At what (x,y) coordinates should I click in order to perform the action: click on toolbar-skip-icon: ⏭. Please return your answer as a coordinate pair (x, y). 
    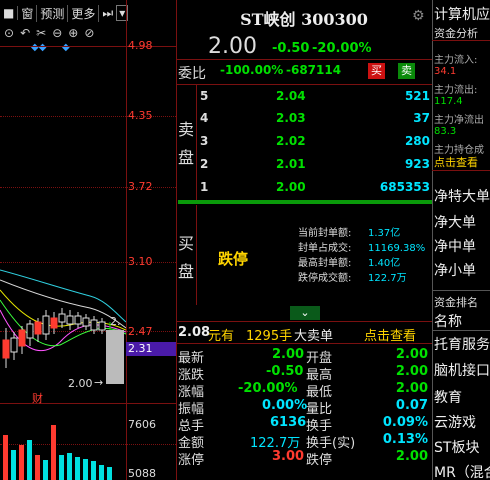
    Looking at the image, I should click on (107, 13).